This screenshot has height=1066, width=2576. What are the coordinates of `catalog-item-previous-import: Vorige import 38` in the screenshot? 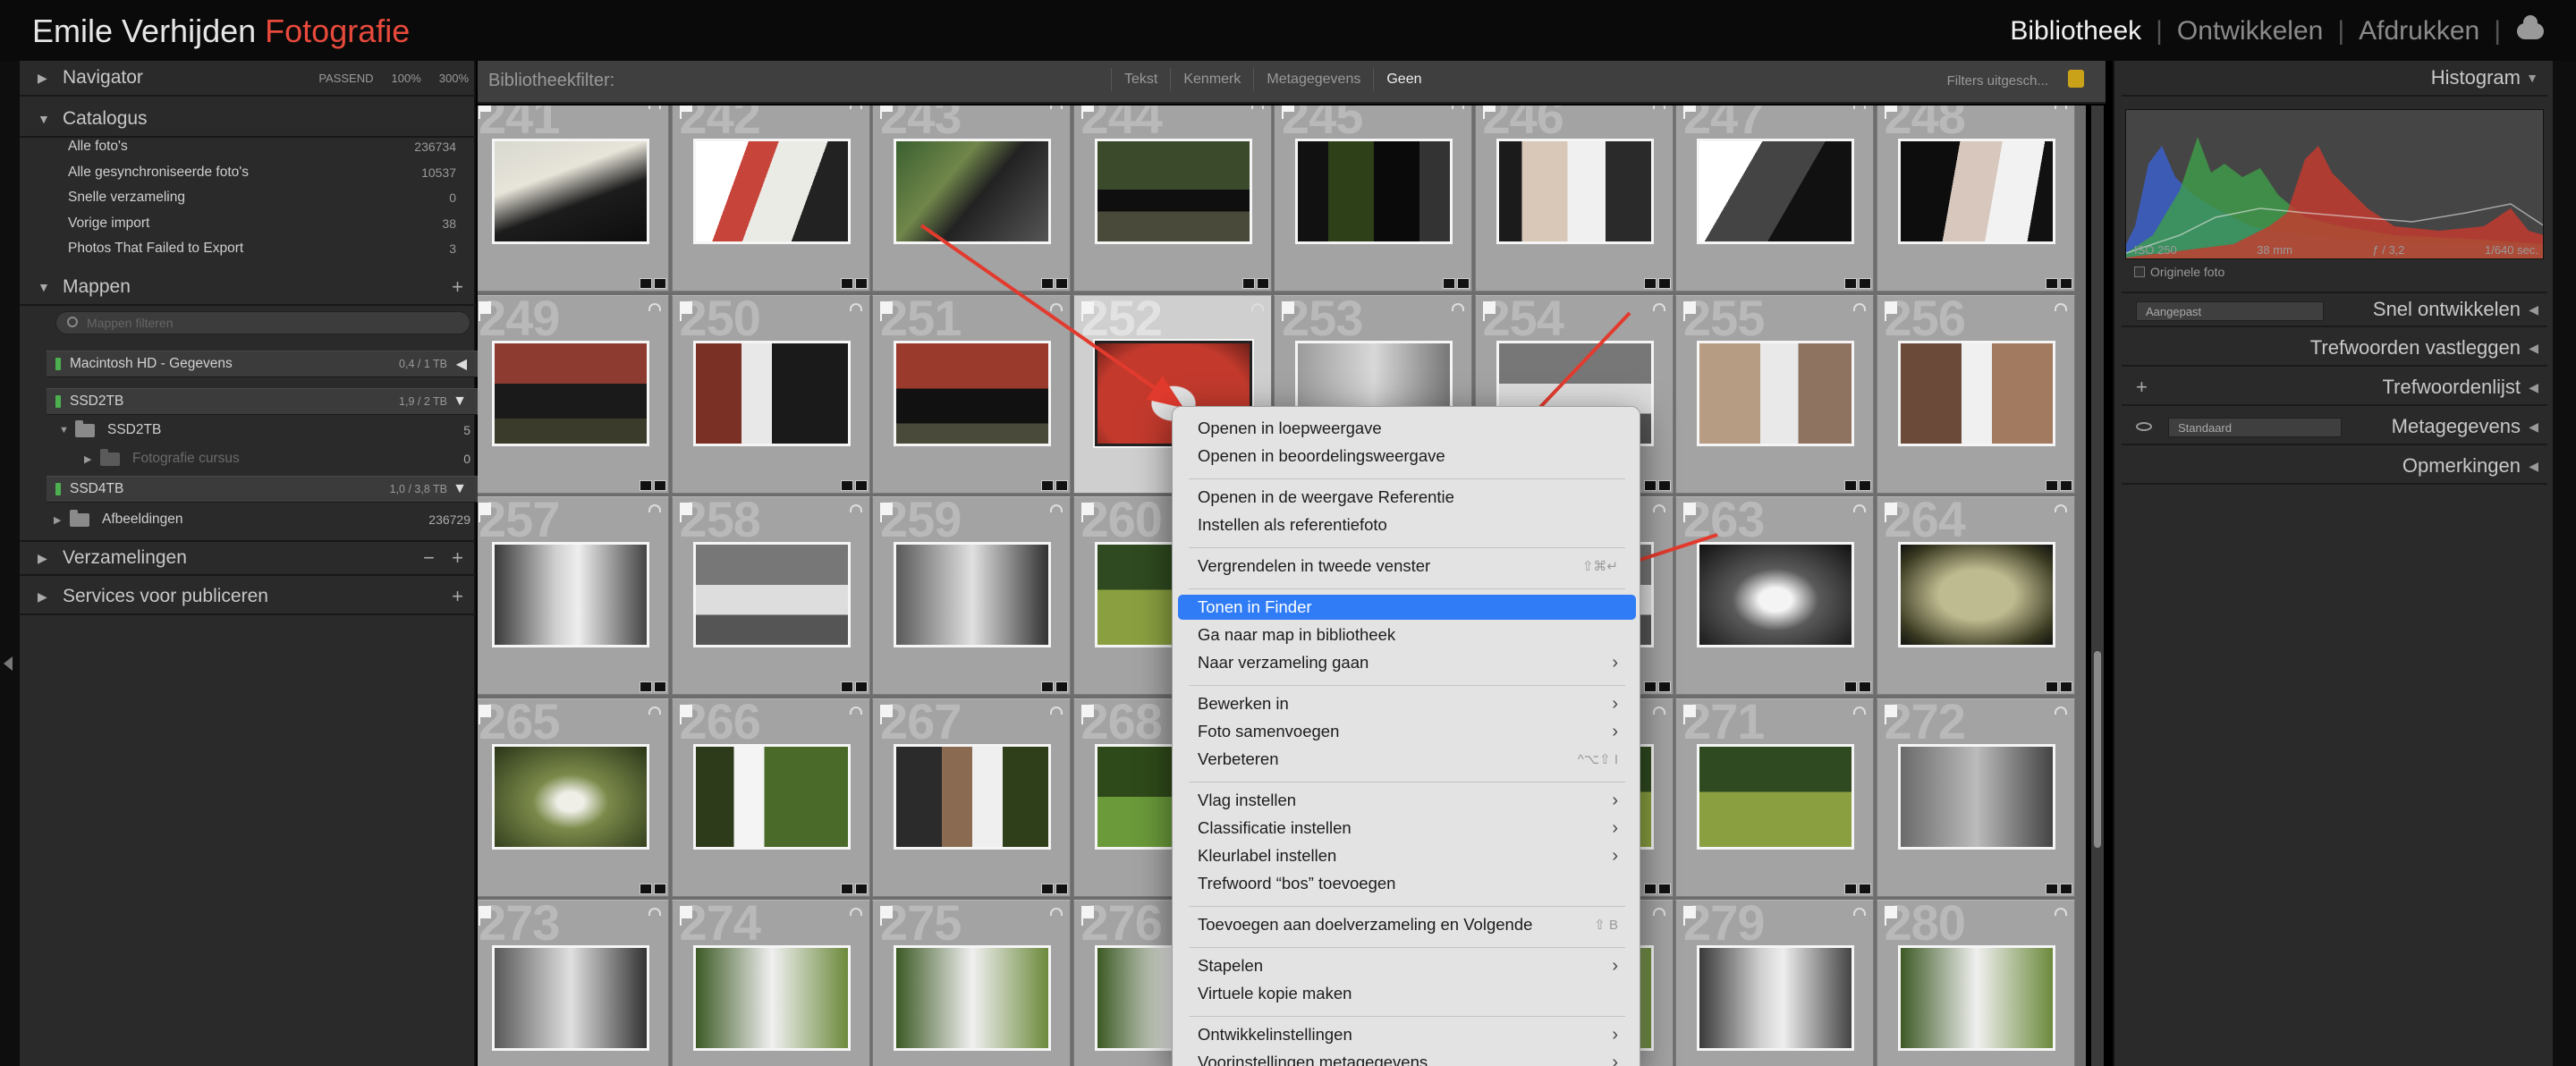 It's located at (261, 224).